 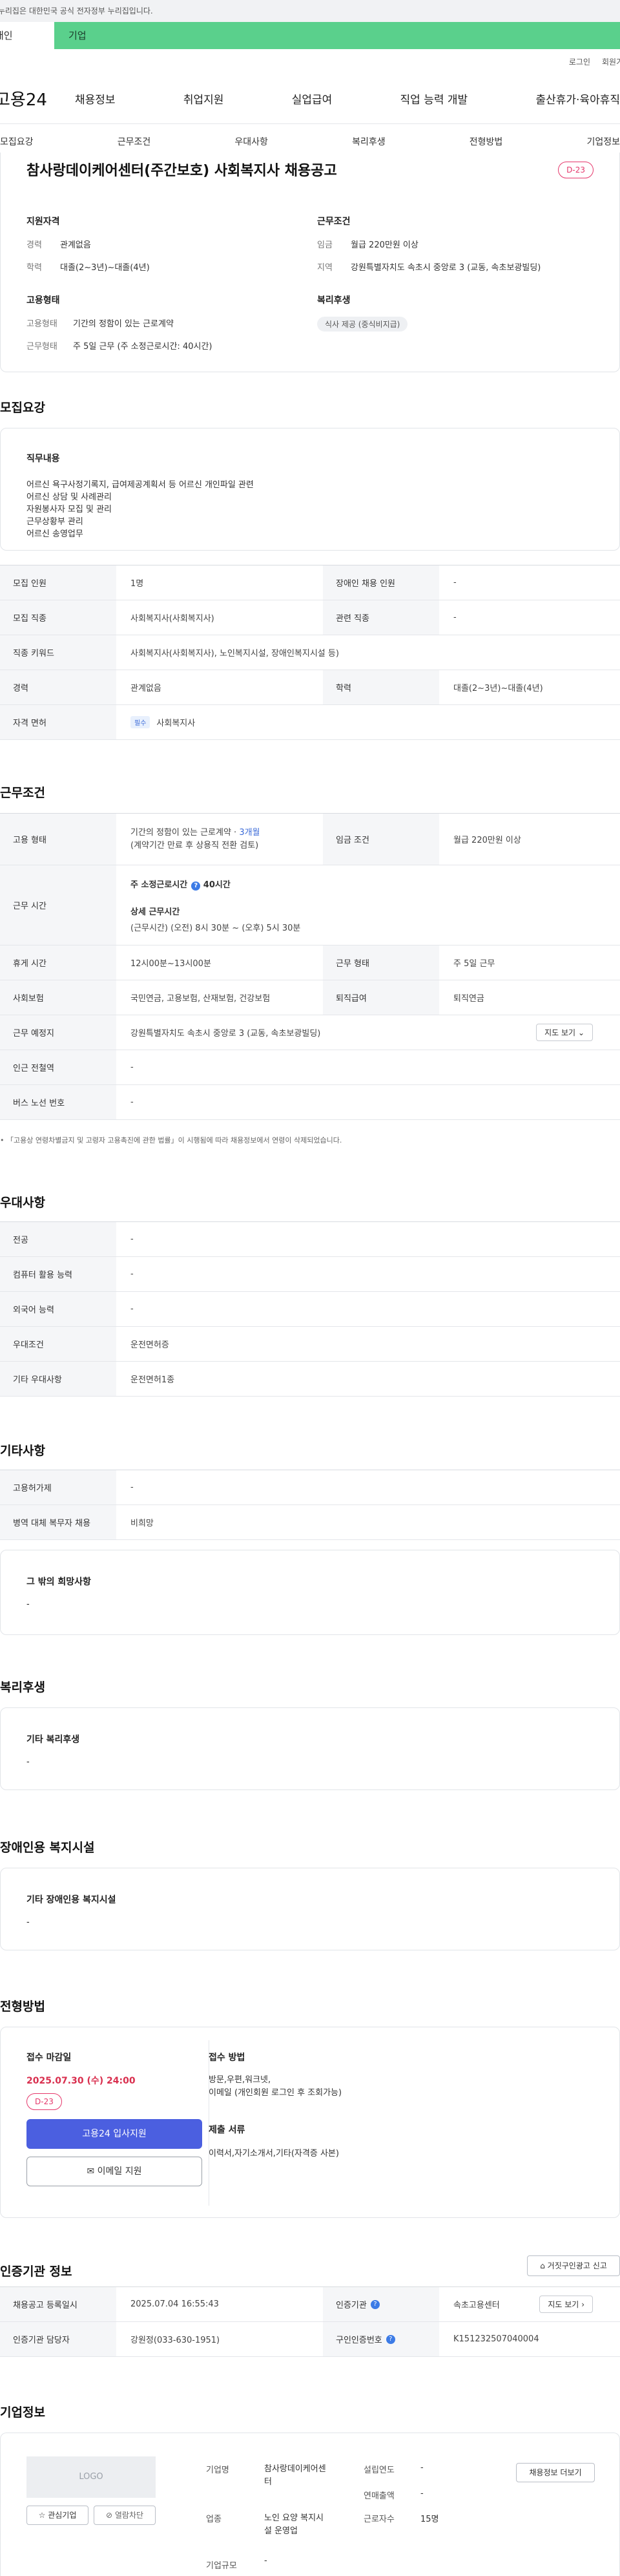 I want to click on registered-label: 채용공고 등록일시, so click(x=58, y=2304).